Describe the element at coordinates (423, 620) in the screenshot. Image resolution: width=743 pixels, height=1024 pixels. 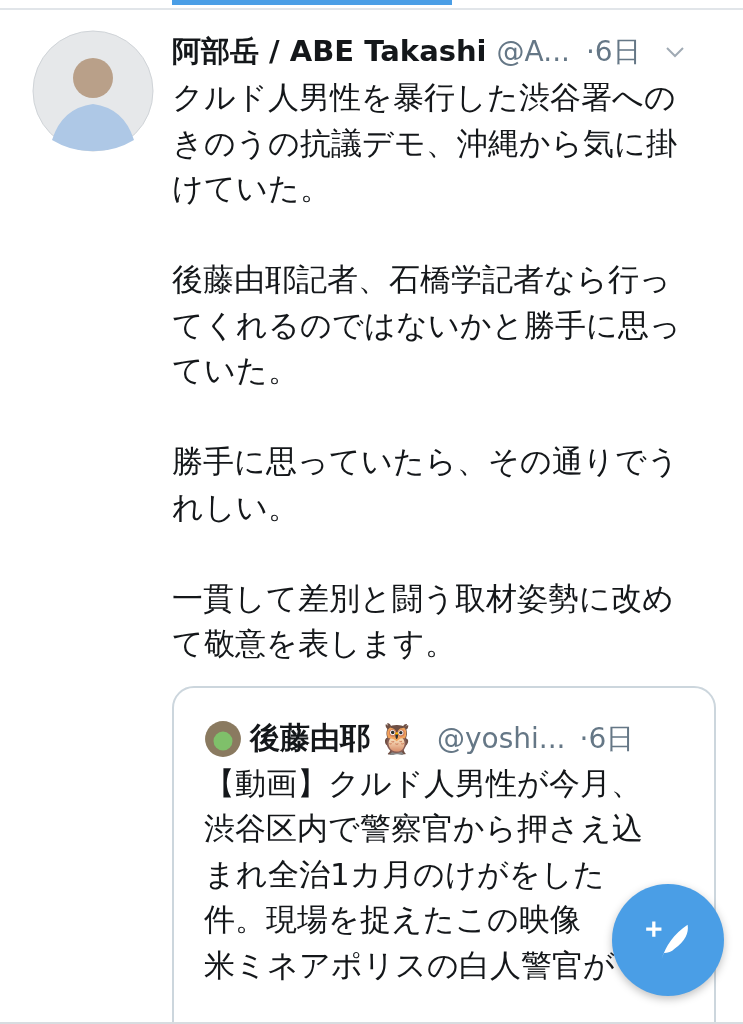
I see `tweet-paragraph: 一貫して差別と闘う取材姿勢に改めて敬意を表します。` at that location.